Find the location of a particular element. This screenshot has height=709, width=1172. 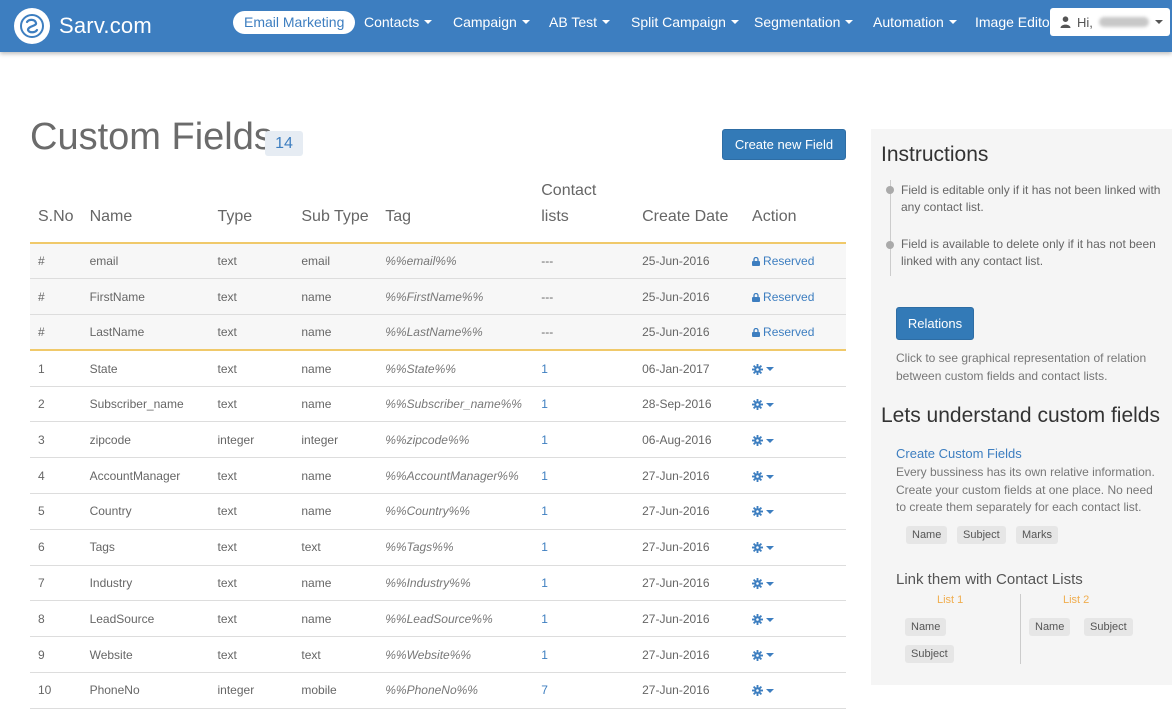

reserved-text: Reserved is located at coordinates (789, 261).